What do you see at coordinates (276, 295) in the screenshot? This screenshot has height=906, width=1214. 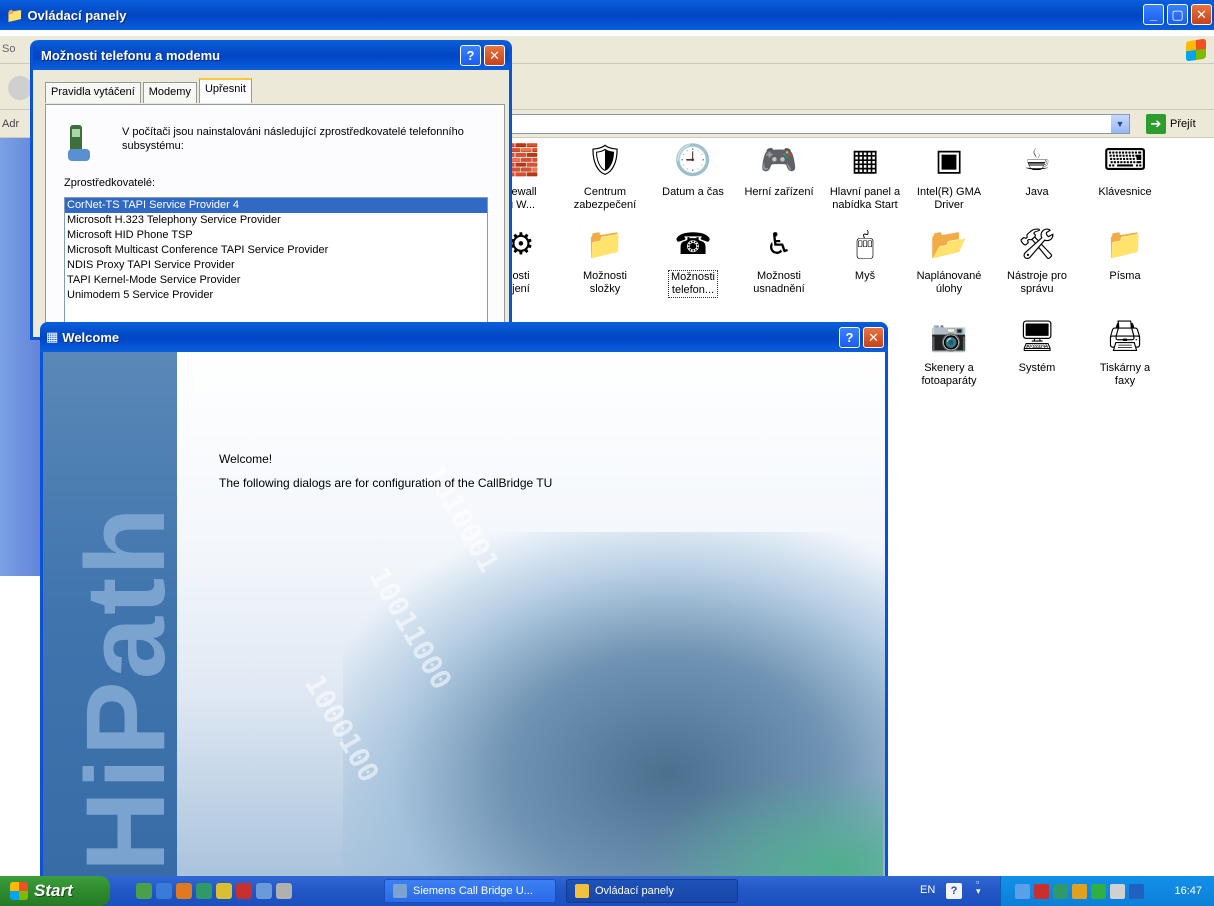 I see `list-item: Unimodem 5 Service Provider` at bounding box center [276, 295].